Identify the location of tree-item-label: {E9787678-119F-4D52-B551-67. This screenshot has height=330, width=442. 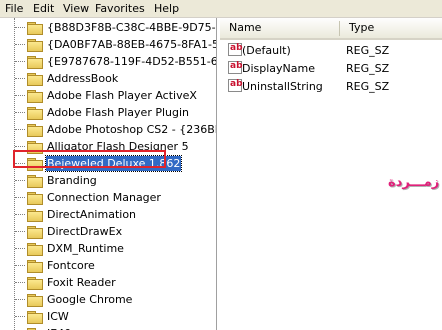
(132, 61).